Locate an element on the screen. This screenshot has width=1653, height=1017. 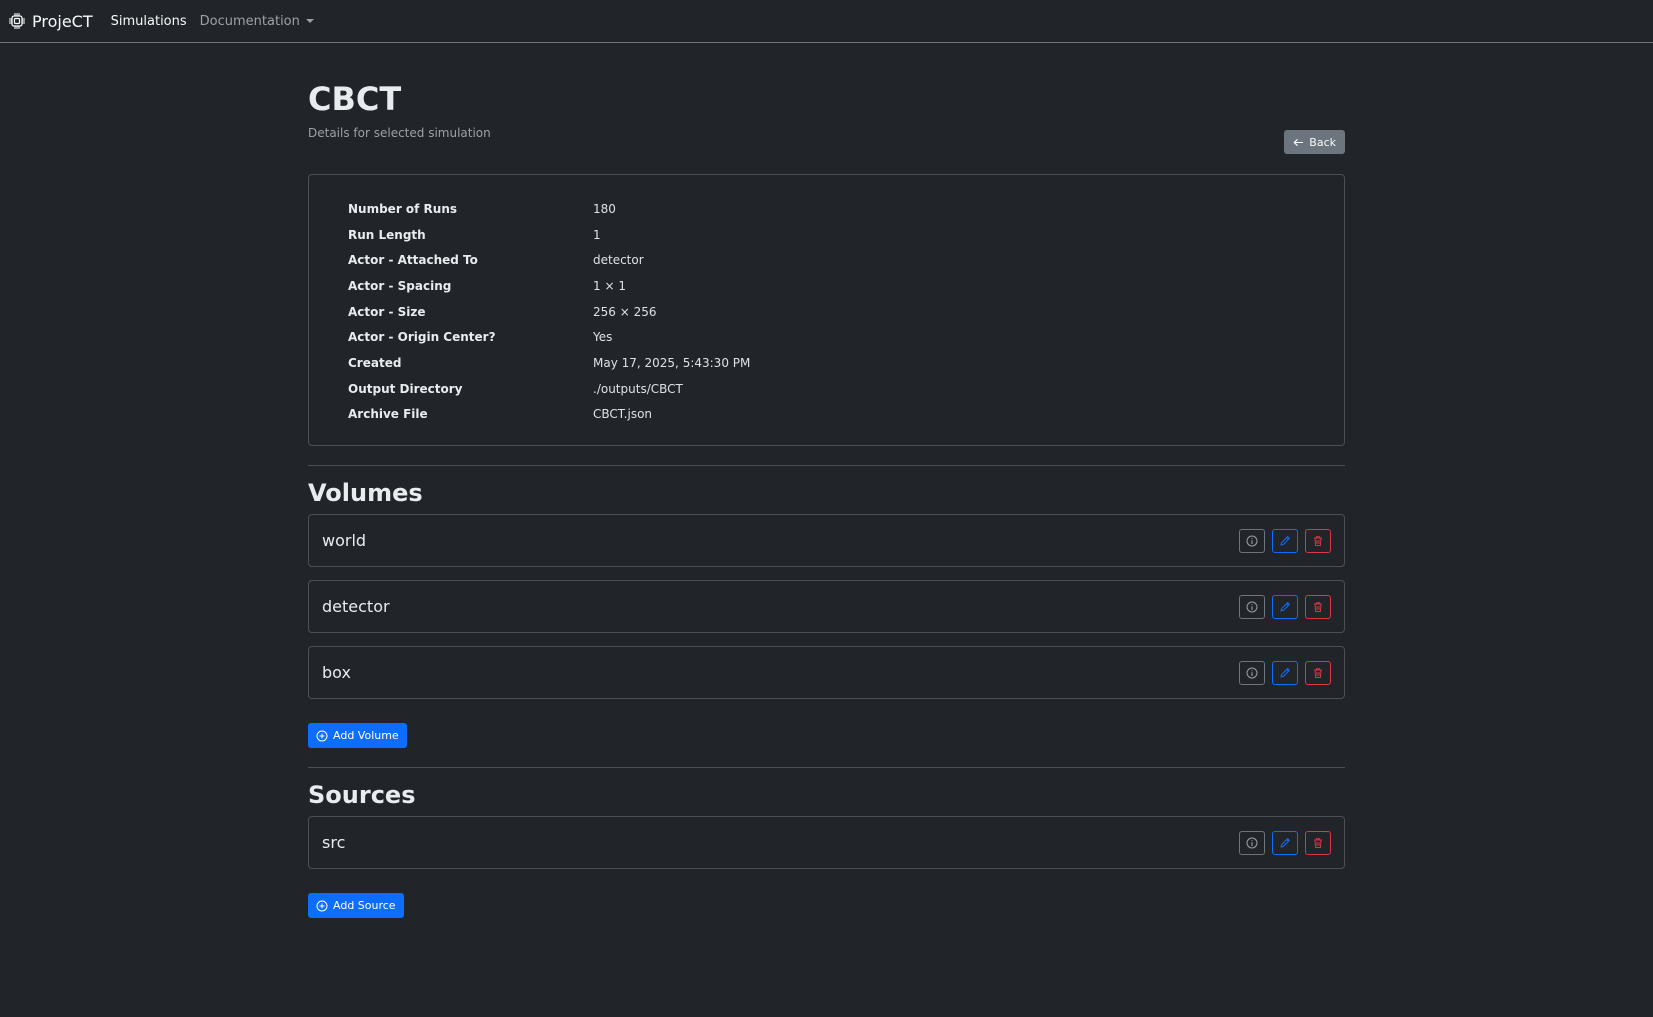
add-source-button: Add Source is located at coordinates (356, 906).